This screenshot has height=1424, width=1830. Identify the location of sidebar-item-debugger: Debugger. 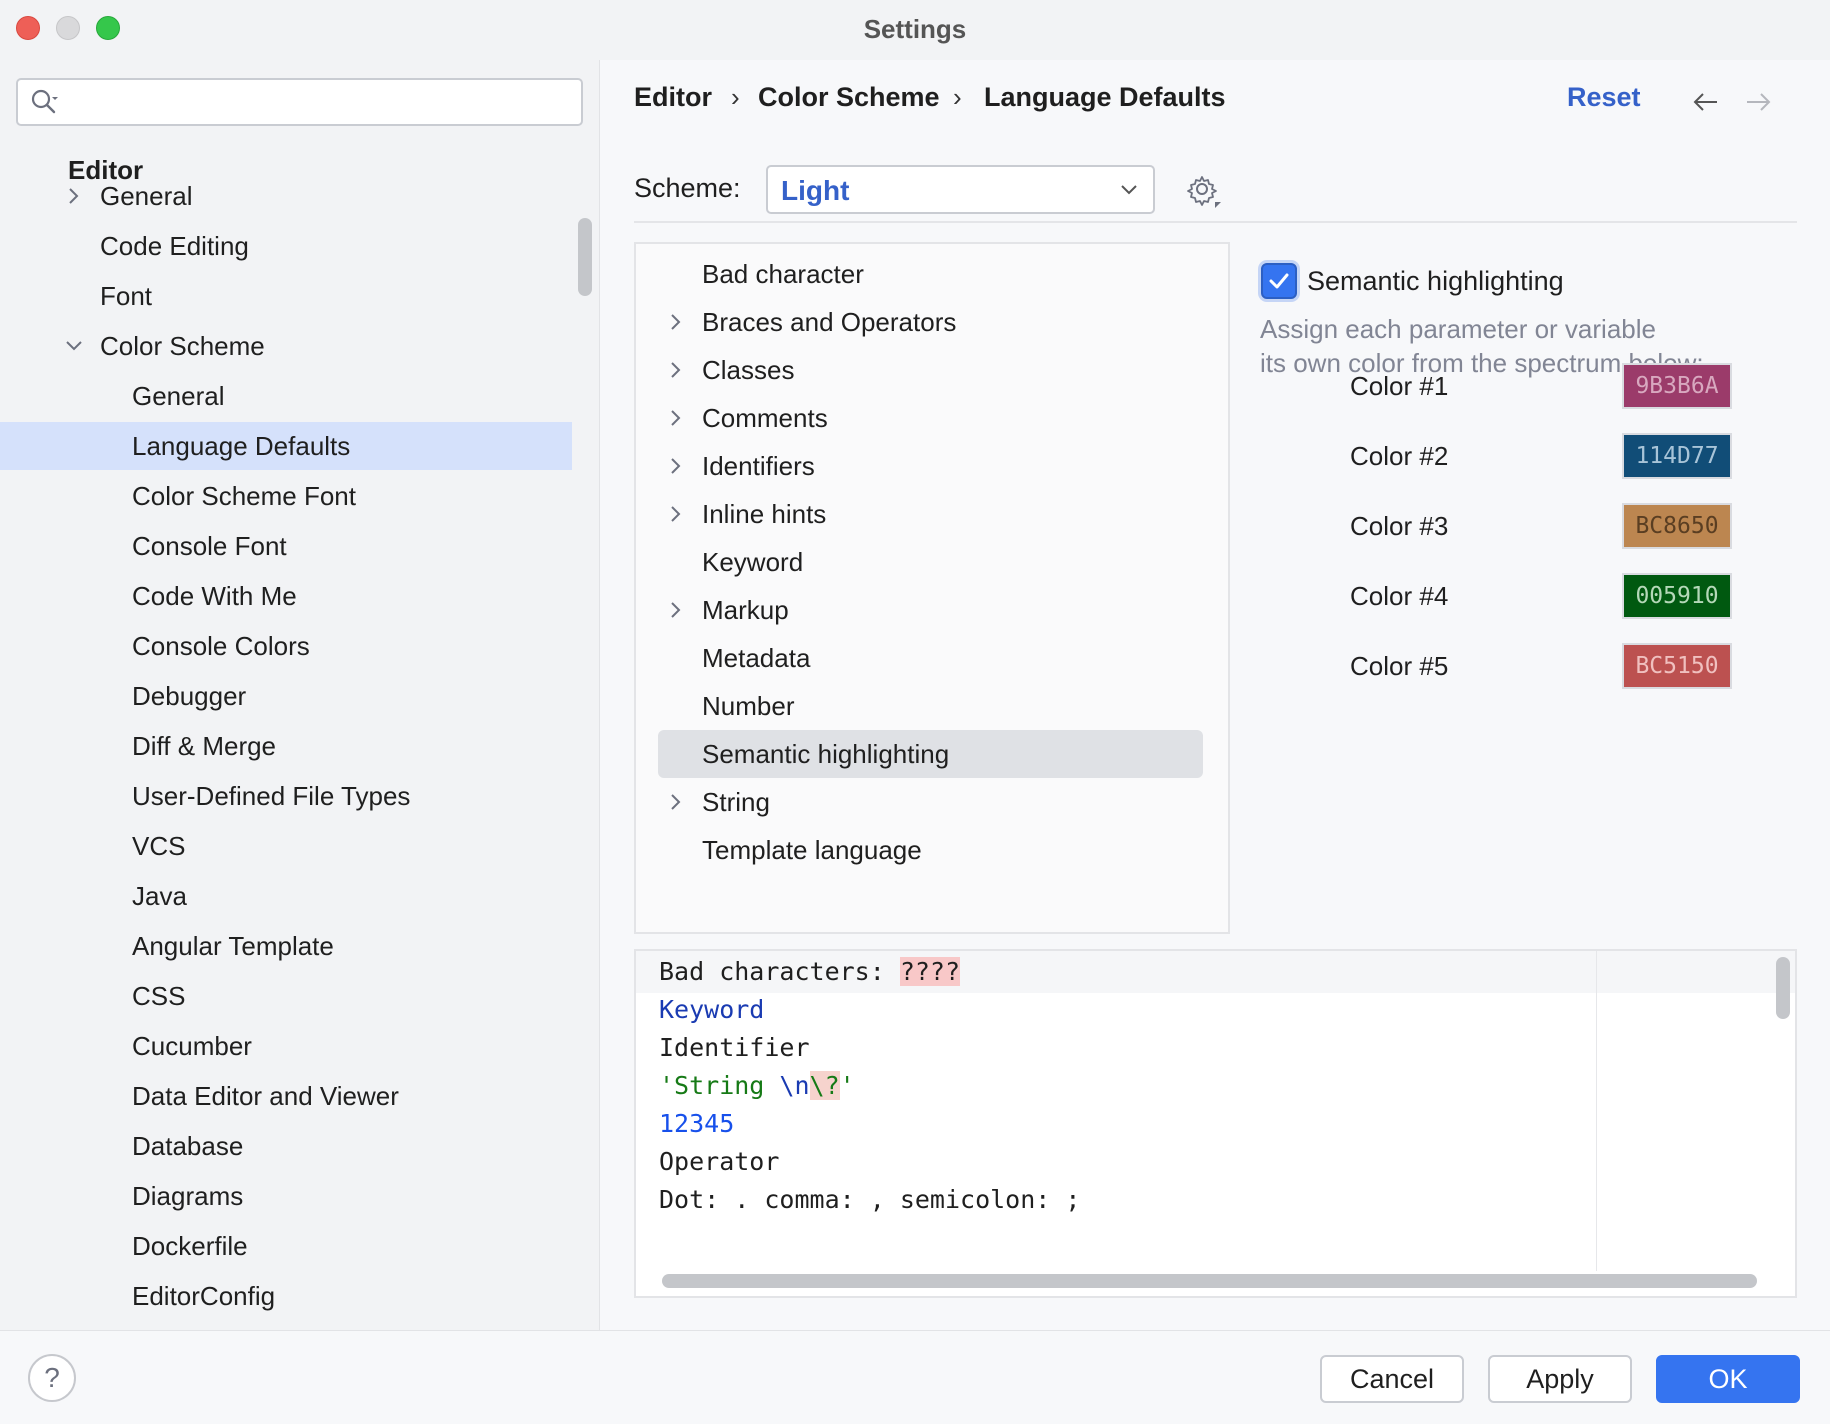
(286, 696).